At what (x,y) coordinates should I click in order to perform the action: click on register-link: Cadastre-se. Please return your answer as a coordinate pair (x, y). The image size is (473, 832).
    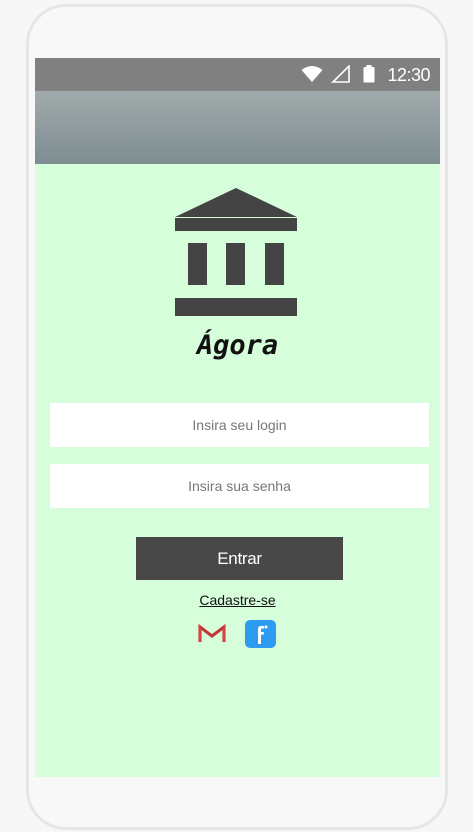
    Looking at the image, I should click on (237, 600).